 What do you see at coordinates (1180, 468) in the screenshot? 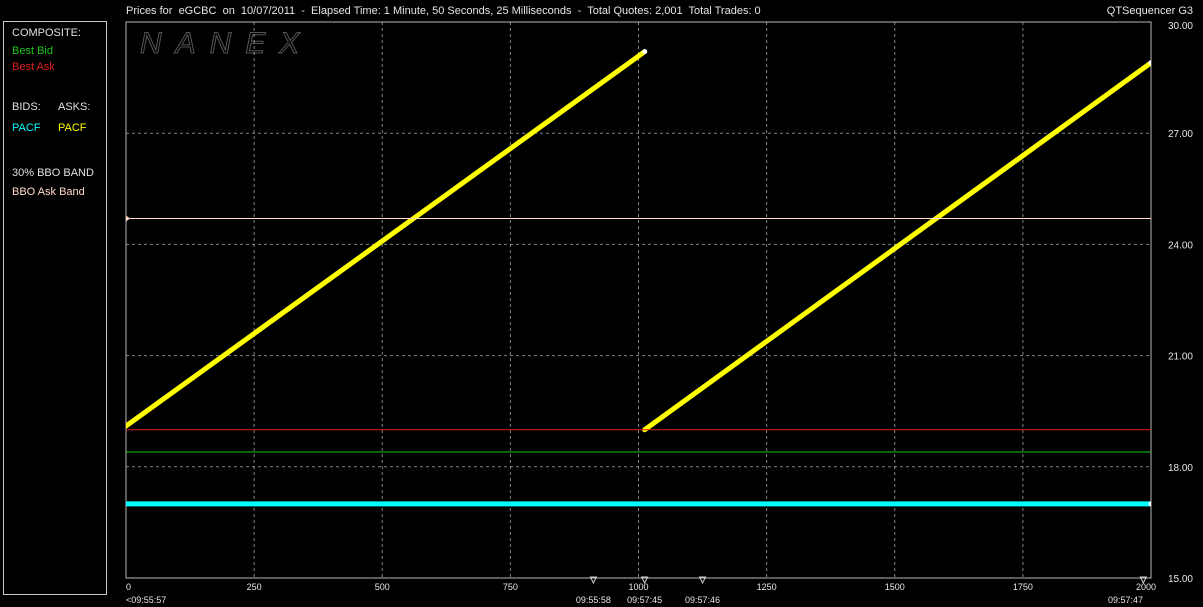
I see `y-tick-label: 18.00` at bounding box center [1180, 468].